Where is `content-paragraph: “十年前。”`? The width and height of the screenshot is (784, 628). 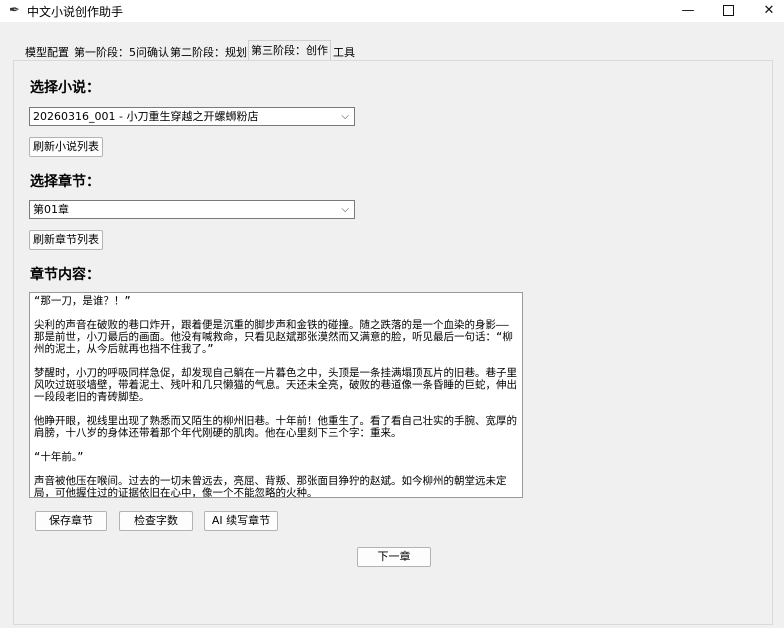
content-paragraph: “十年前。” is located at coordinates (59, 457).